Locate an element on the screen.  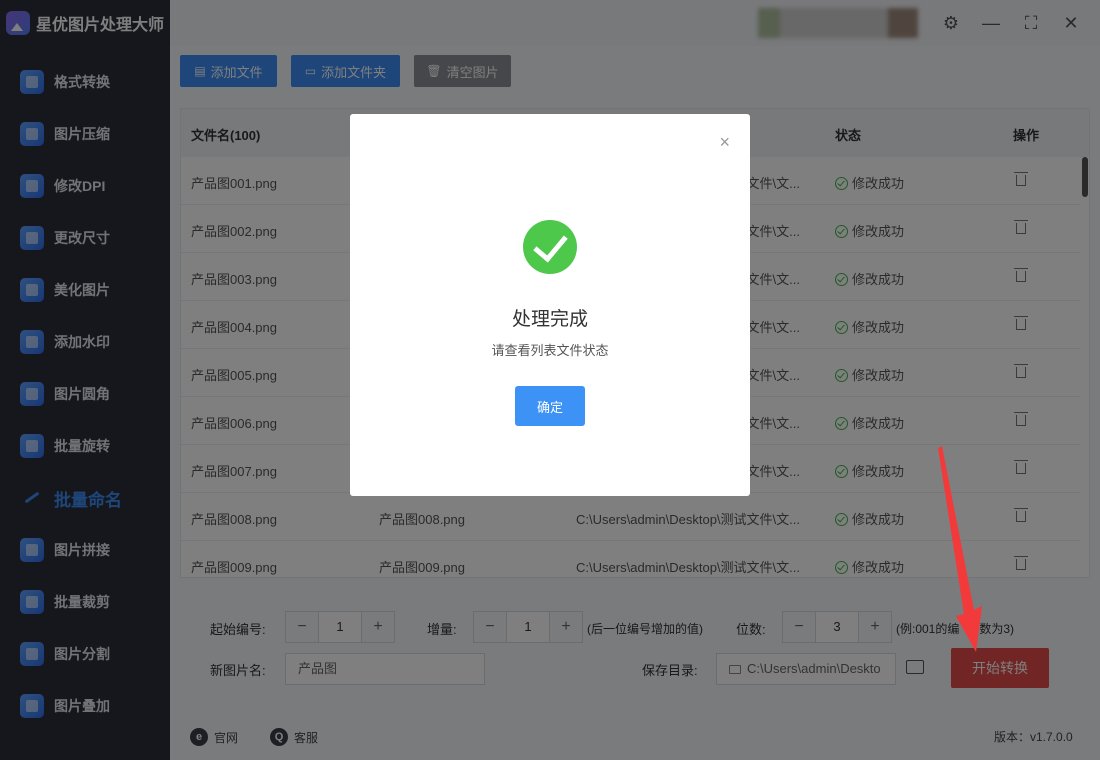
check-circle-icon is located at coordinates (550, 247).